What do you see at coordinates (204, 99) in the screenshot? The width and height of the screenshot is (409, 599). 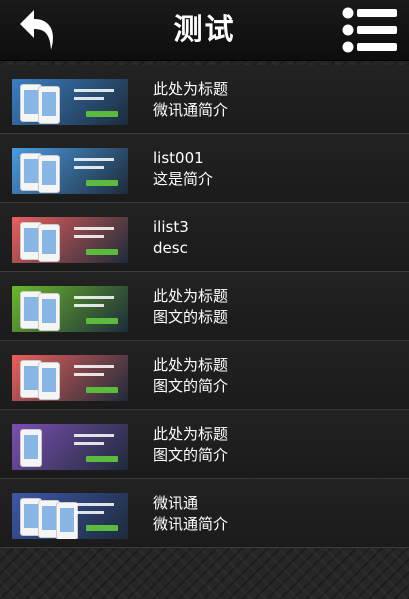 I see `list-item: 此处为标题 微讯通简介` at bounding box center [204, 99].